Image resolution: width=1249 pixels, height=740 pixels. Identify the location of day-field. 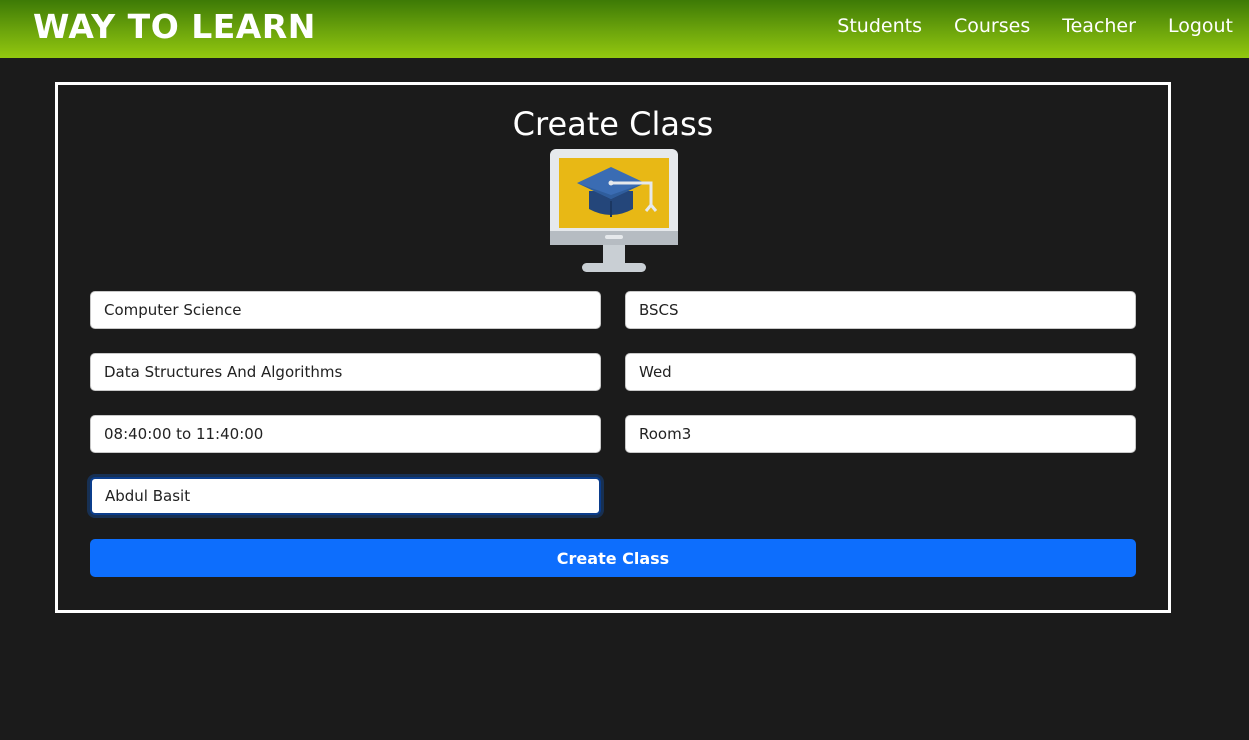
(880, 372).